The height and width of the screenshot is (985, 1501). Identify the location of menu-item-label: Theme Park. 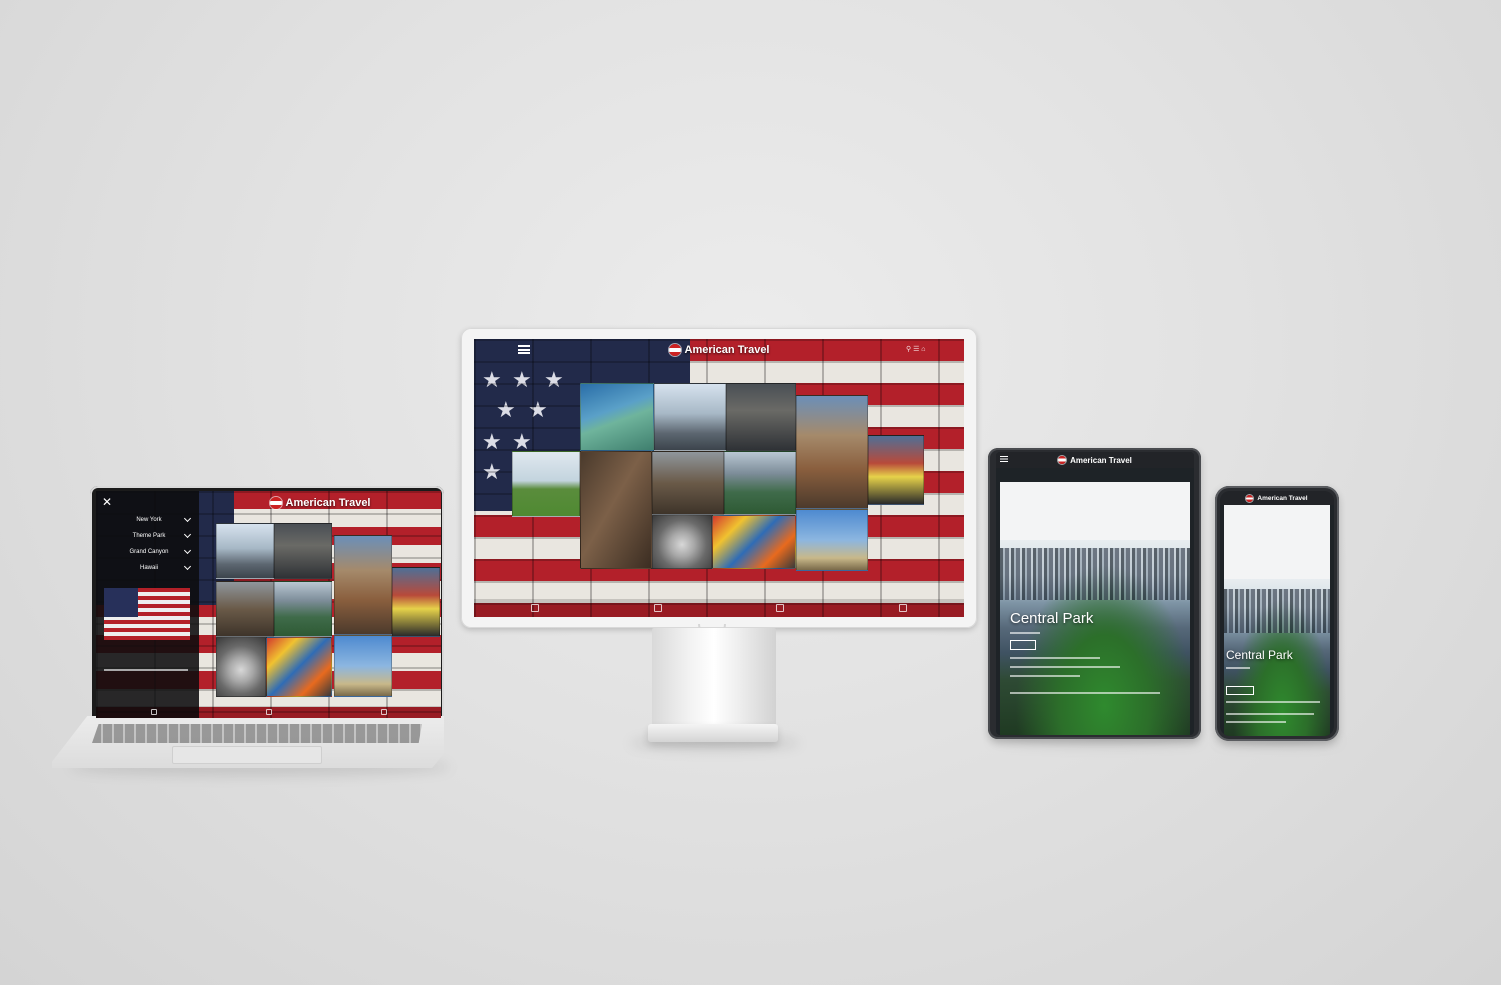
(149, 536).